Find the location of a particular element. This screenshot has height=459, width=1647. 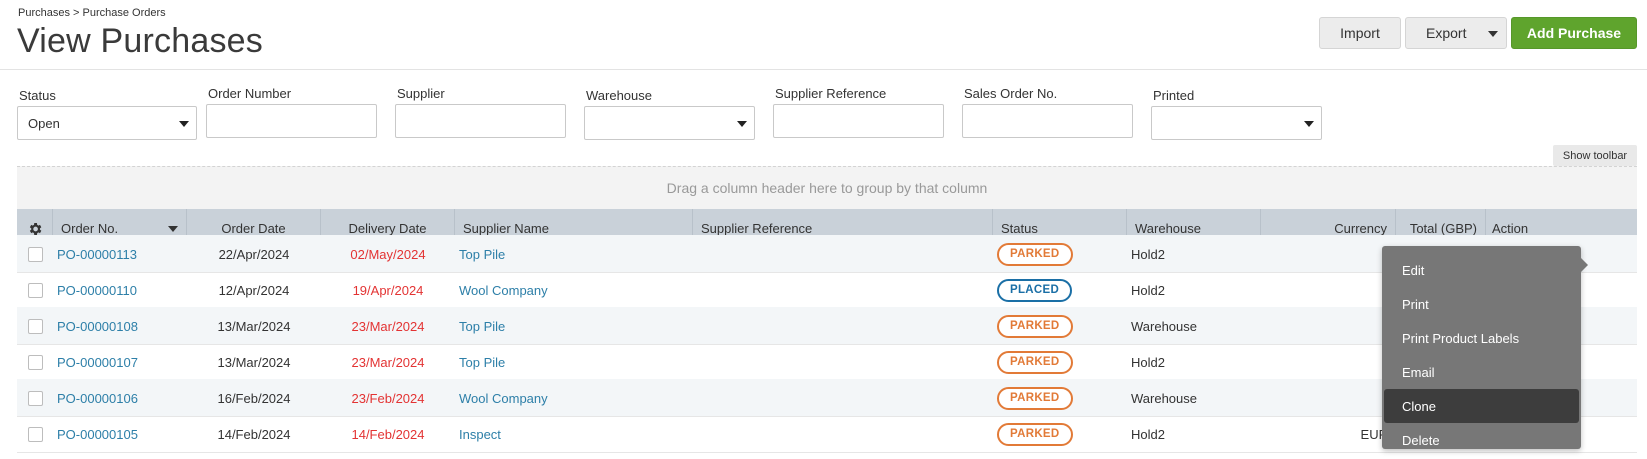

filter-label: Sales Order No. is located at coordinates (1011, 93).